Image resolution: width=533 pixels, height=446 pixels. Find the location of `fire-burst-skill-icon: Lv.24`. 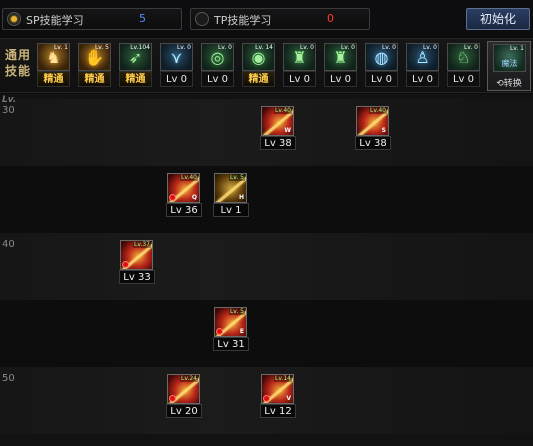

fire-burst-skill-icon: Lv.24 is located at coordinates (183, 389).